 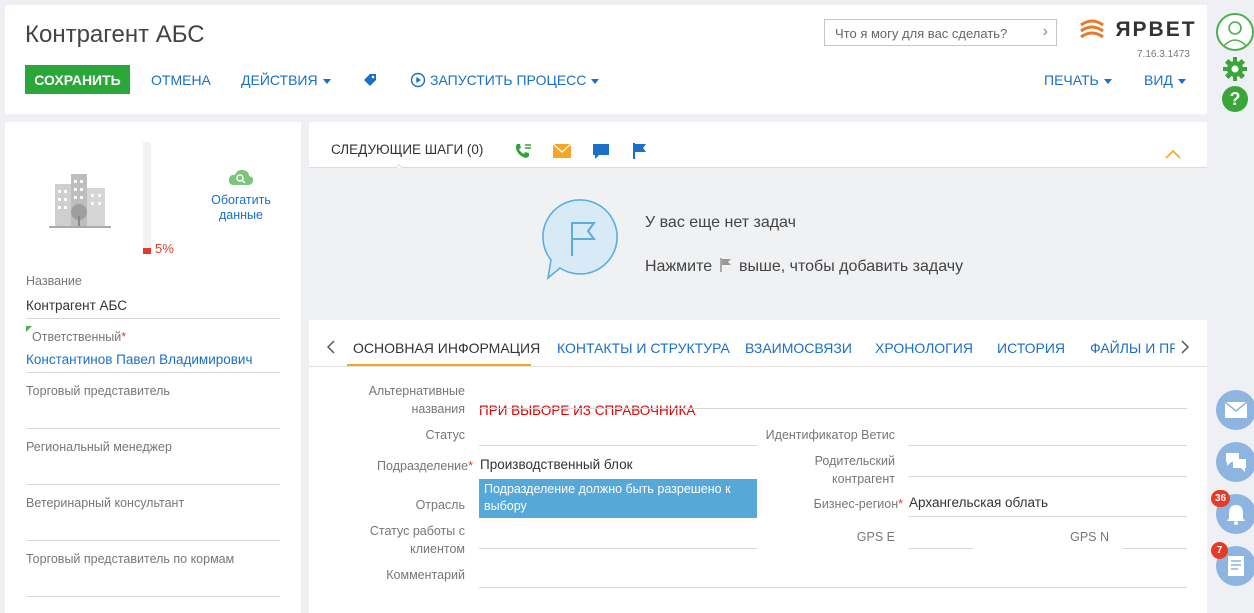 I want to click on gps-n-input, so click(x=1154, y=548).